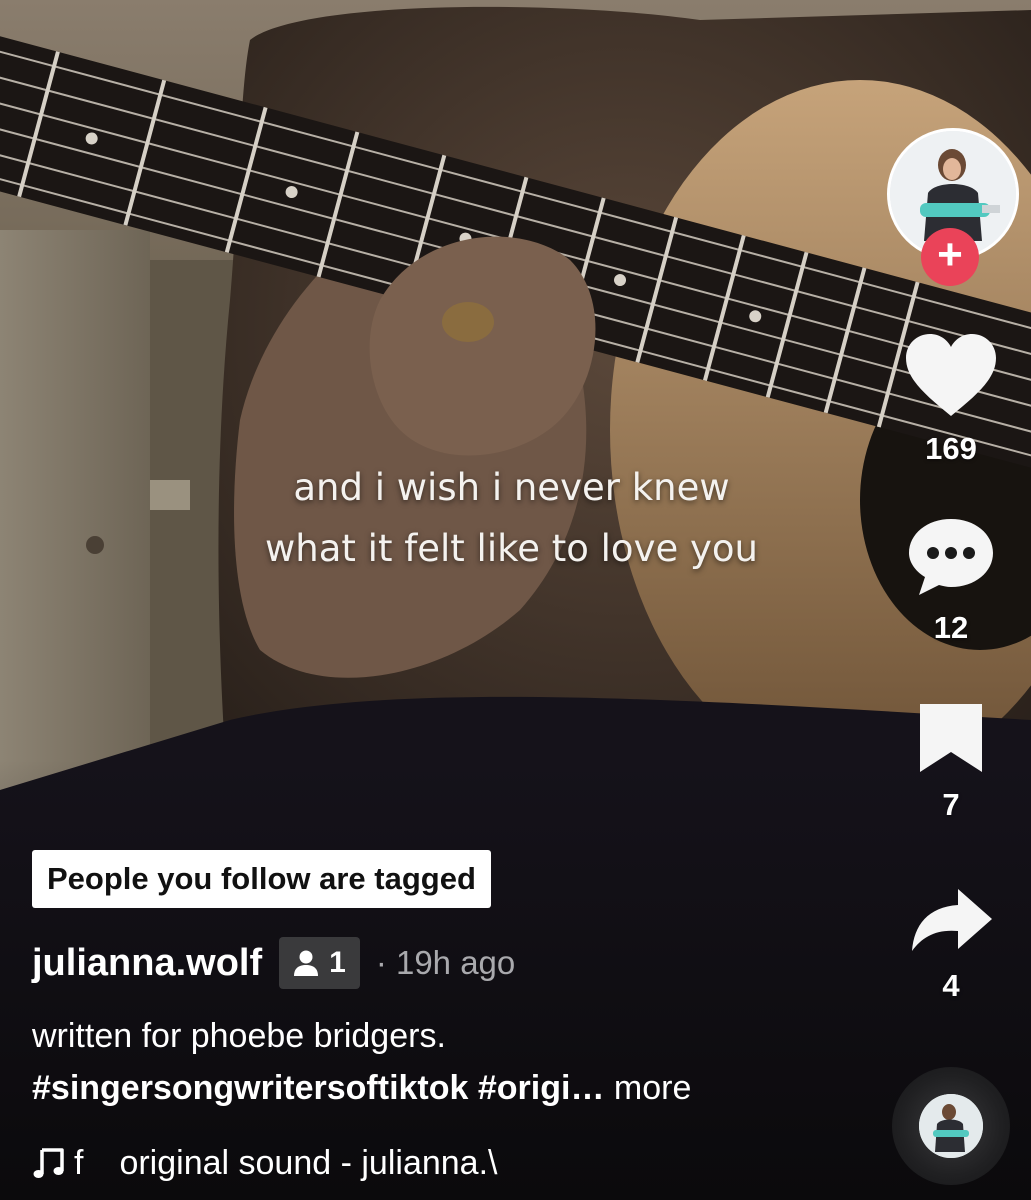 The height and width of the screenshot is (1200, 1031). I want to click on tagged-people-count: 1, so click(337, 962).